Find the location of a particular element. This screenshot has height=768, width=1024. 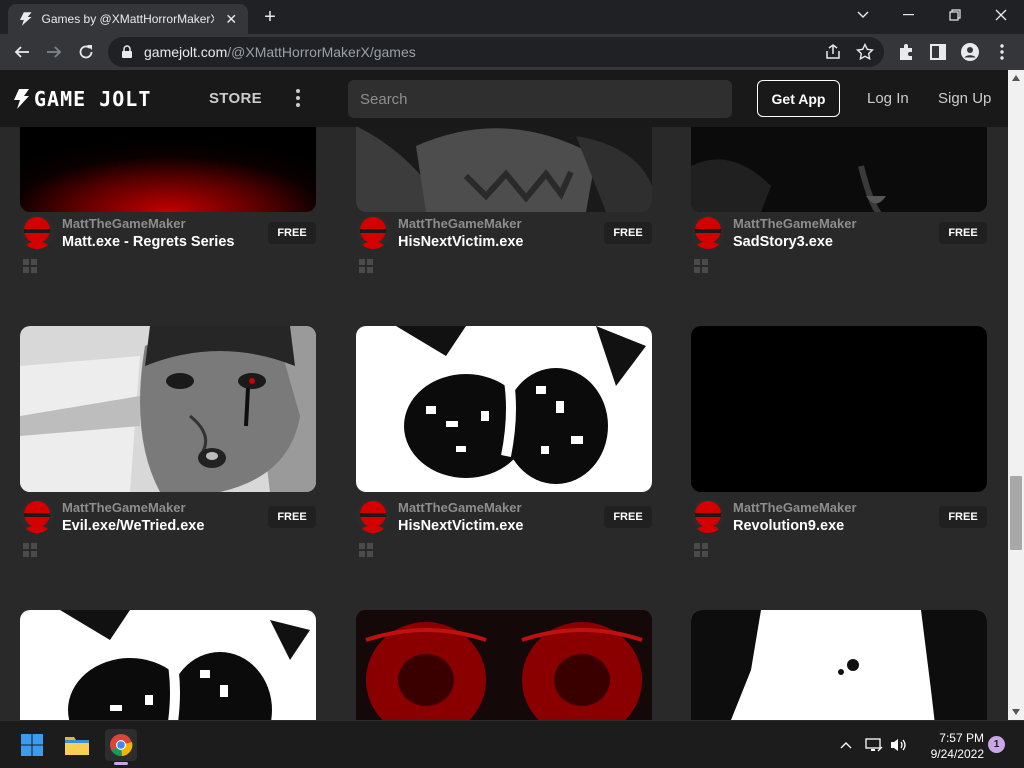

reload-button is located at coordinates (86, 52).